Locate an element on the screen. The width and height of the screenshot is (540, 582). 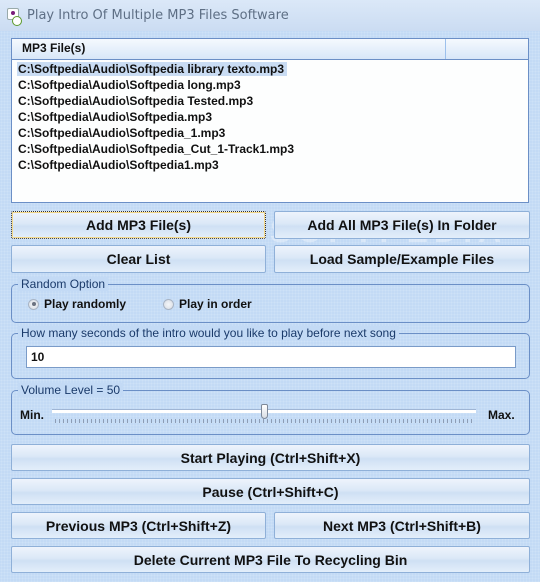
previous-mp3-button: Previous MP3 (Ctrl+Shift+Z) is located at coordinates (138, 525).